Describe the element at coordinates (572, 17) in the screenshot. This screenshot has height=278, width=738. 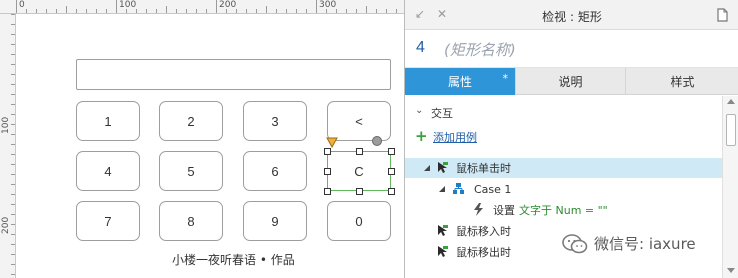
I see `inspector-title: 检视 : 矩形` at that location.